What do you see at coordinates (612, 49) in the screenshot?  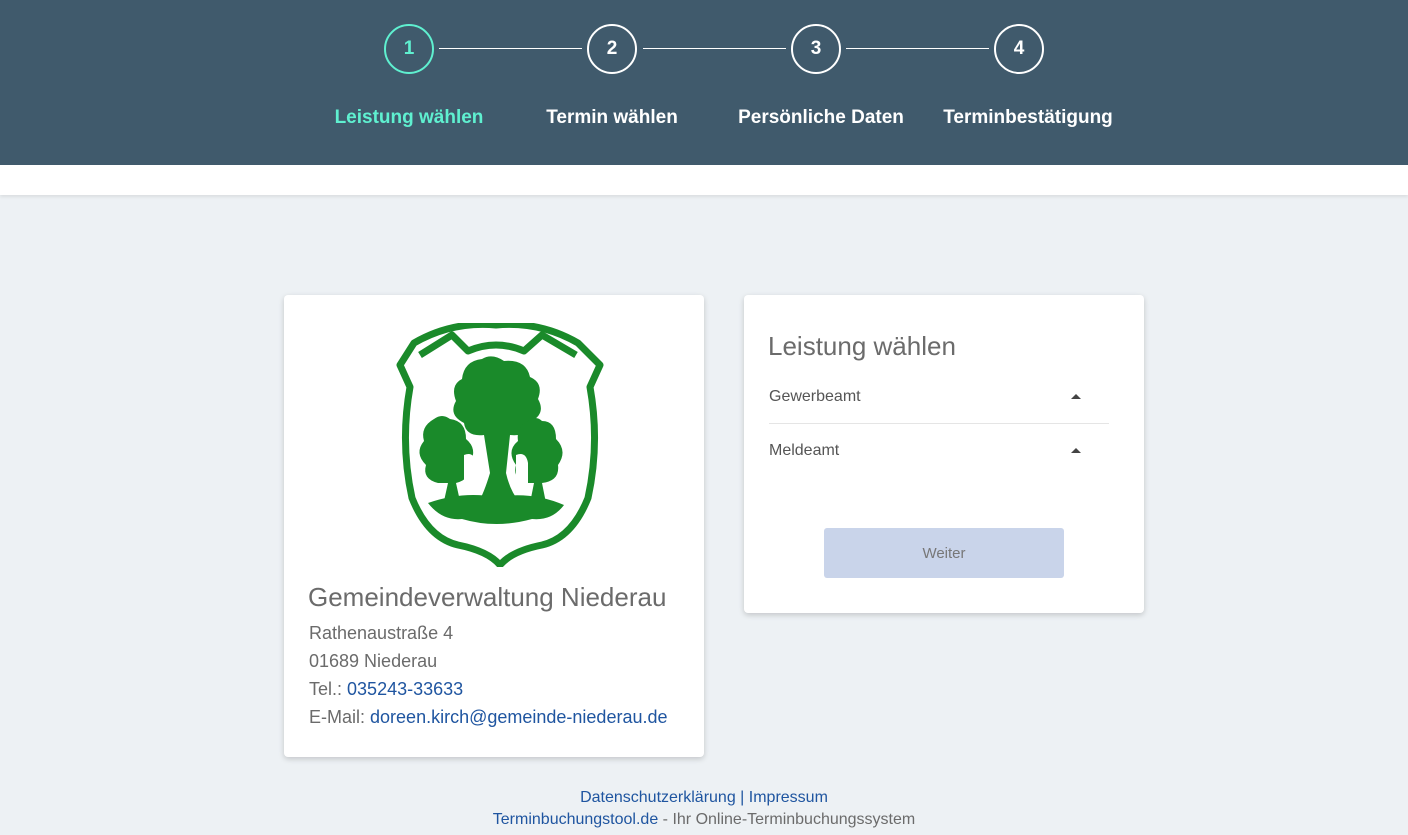 I see `step-2-circle: 2` at bounding box center [612, 49].